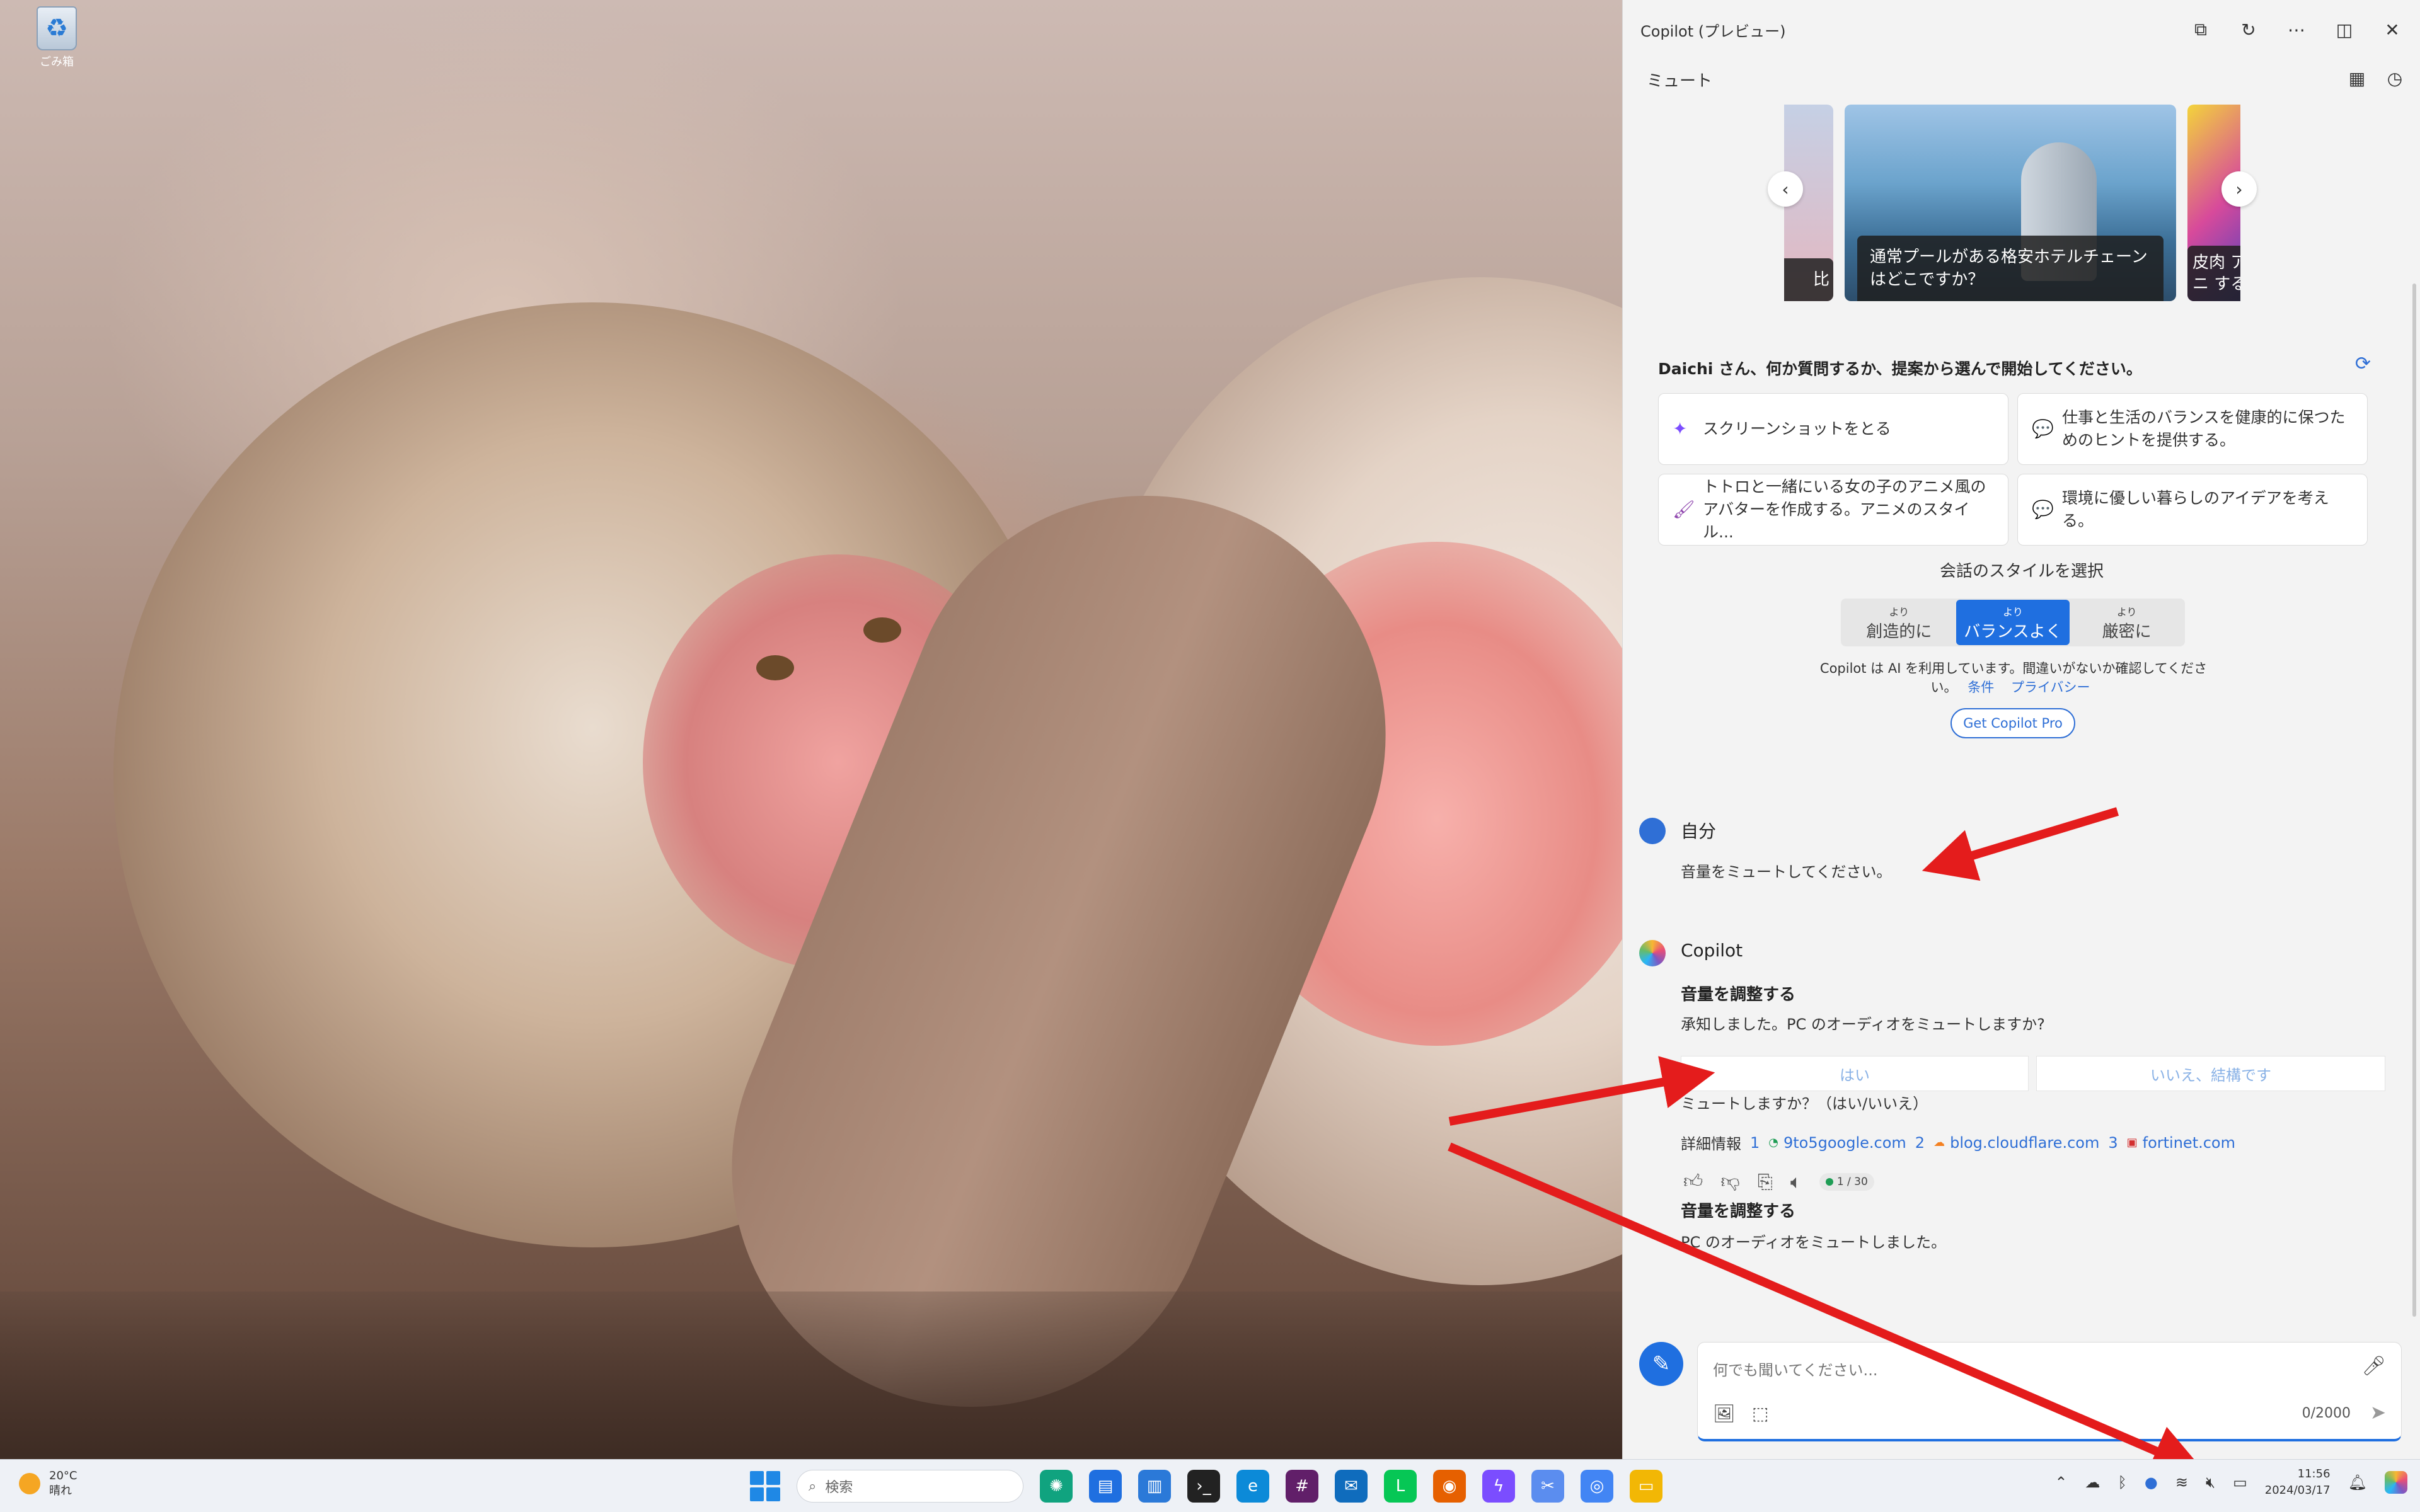  I want to click on suggestion-chip: ✦ スクリーンショットをとる, so click(1833, 429).